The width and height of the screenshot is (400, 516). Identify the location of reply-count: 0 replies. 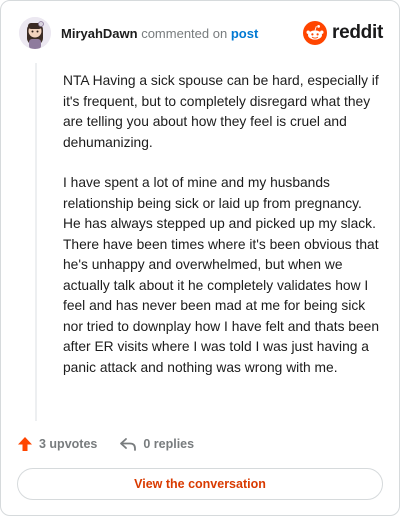
(169, 444).